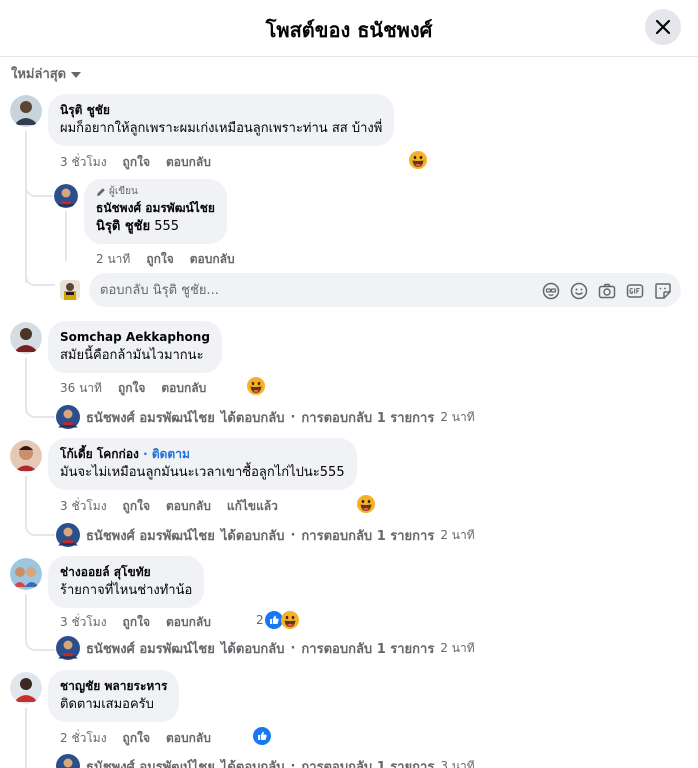 The width and height of the screenshot is (698, 768). I want to click on dialog-title: โพสต์ของ ธนัชพงศ์, so click(349, 30).